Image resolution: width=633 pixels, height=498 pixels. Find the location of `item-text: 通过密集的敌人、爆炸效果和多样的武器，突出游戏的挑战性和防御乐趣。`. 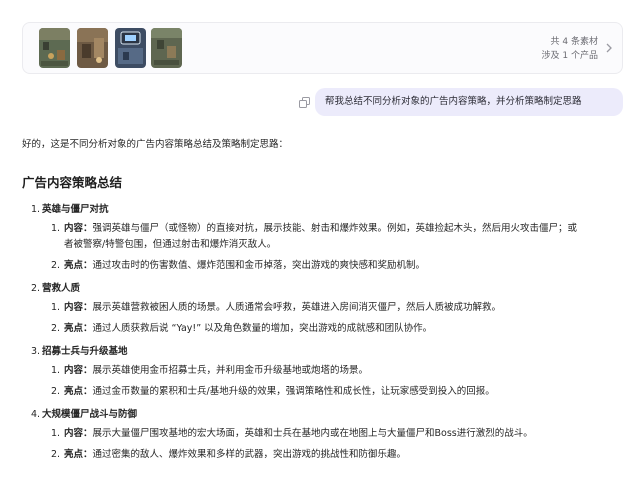

item-text: 通过密集的敌人、爆炸效果和多样的武器，突出游戏的挑战性和防御乐趣。 is located at coordinates (249, 454).